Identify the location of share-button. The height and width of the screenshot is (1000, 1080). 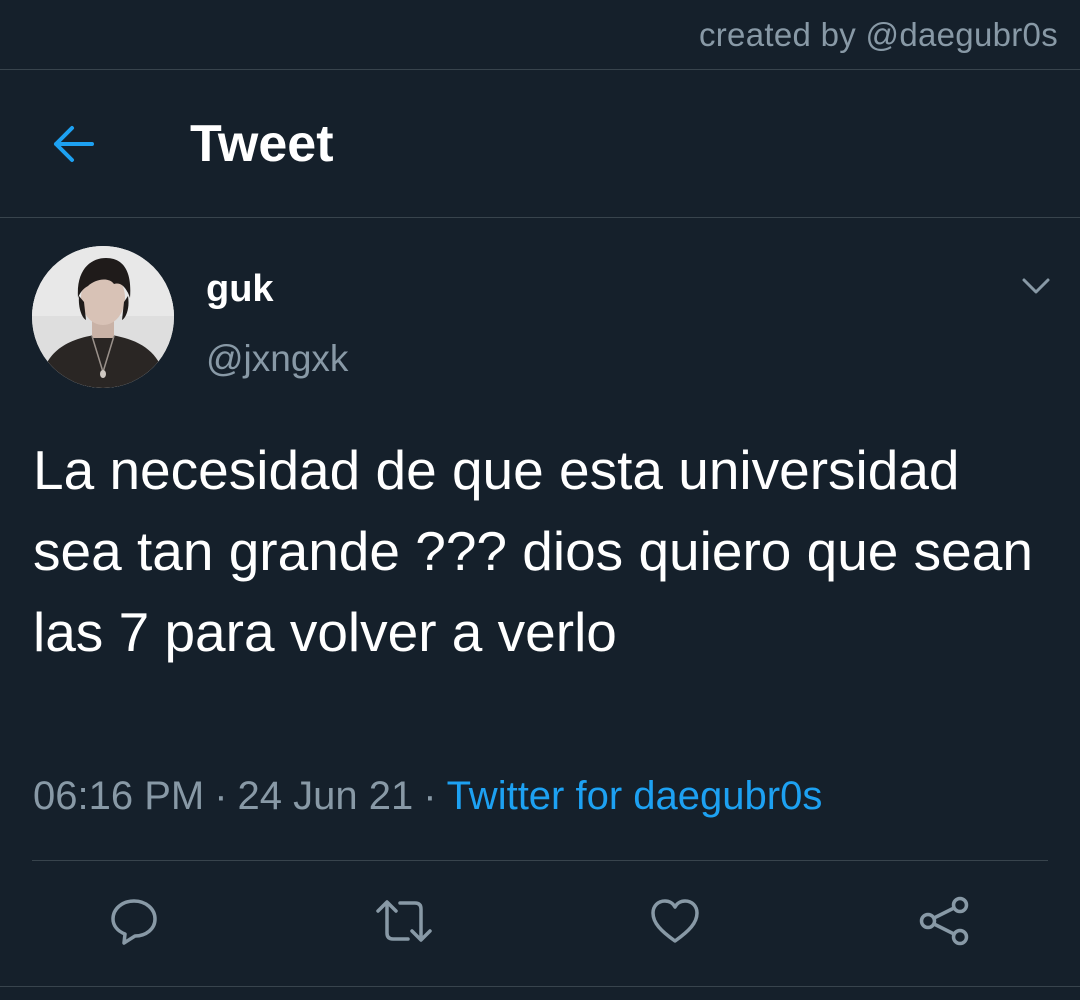
(945, 921).